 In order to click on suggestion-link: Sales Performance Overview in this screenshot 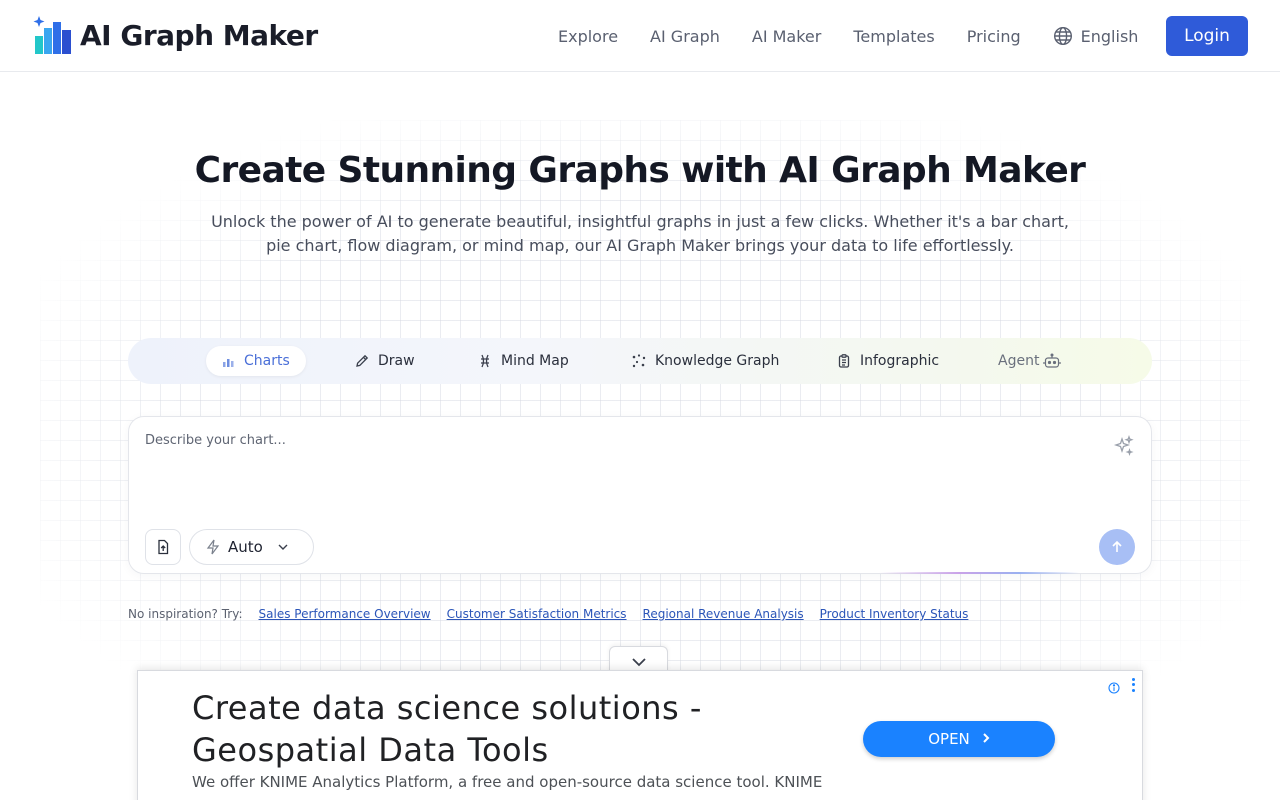, I will do `click(345, 614)`.